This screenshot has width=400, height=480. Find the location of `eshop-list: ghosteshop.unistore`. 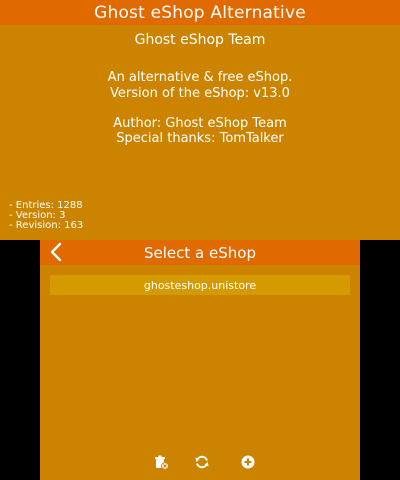

eshop-list: ghosteshop.unistore is located at coordinates (200, 285).